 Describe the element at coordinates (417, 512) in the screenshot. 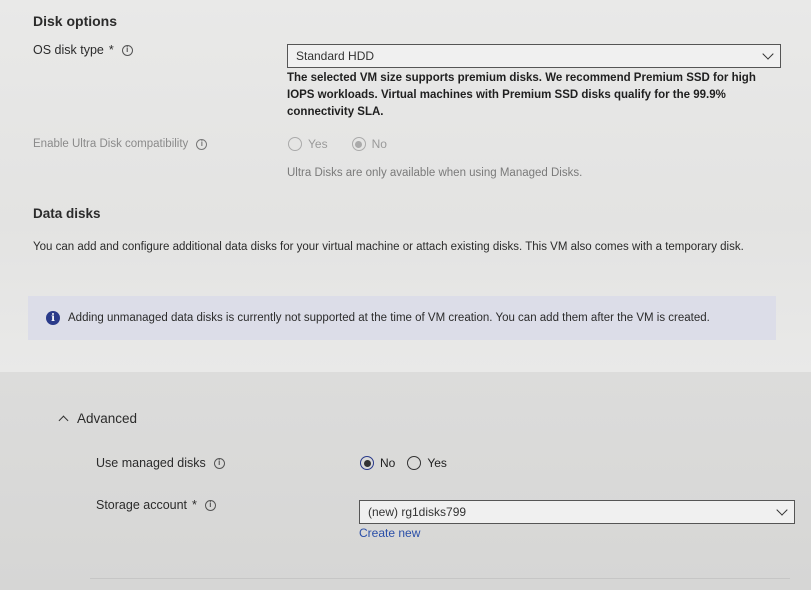

I see `storage-account-value: (new) rg1disks799` at that location.